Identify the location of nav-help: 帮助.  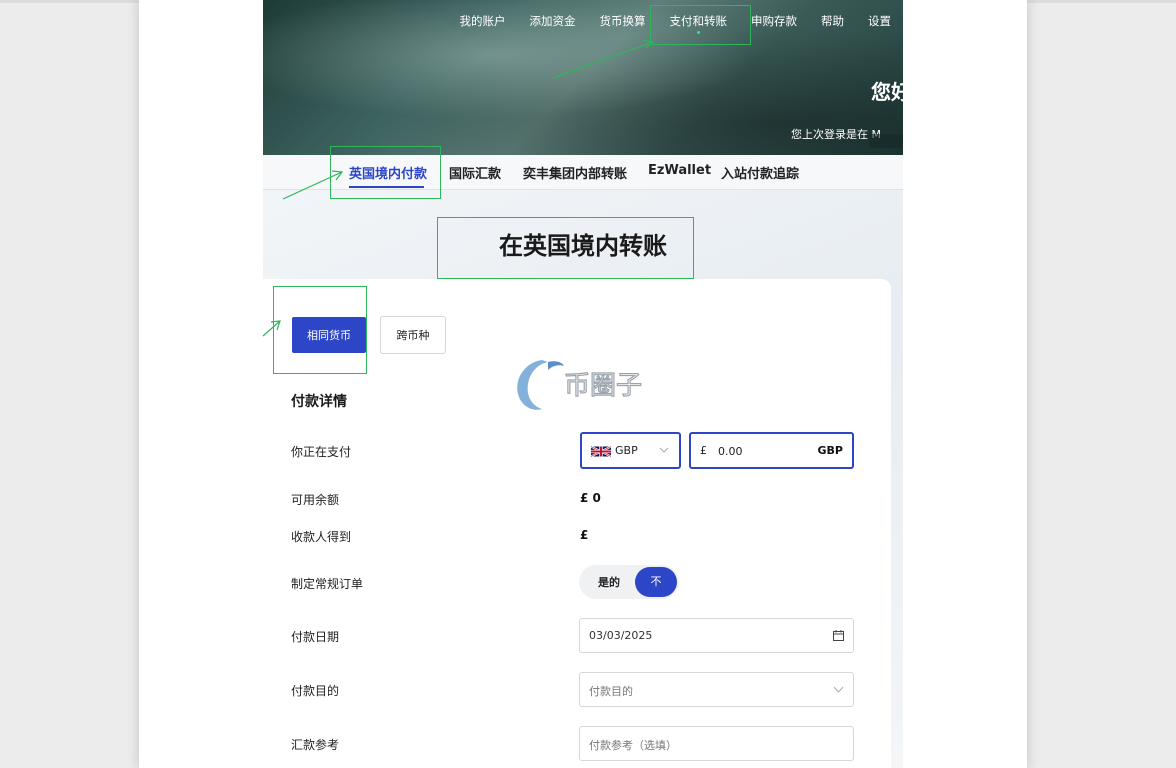
(832, 21).